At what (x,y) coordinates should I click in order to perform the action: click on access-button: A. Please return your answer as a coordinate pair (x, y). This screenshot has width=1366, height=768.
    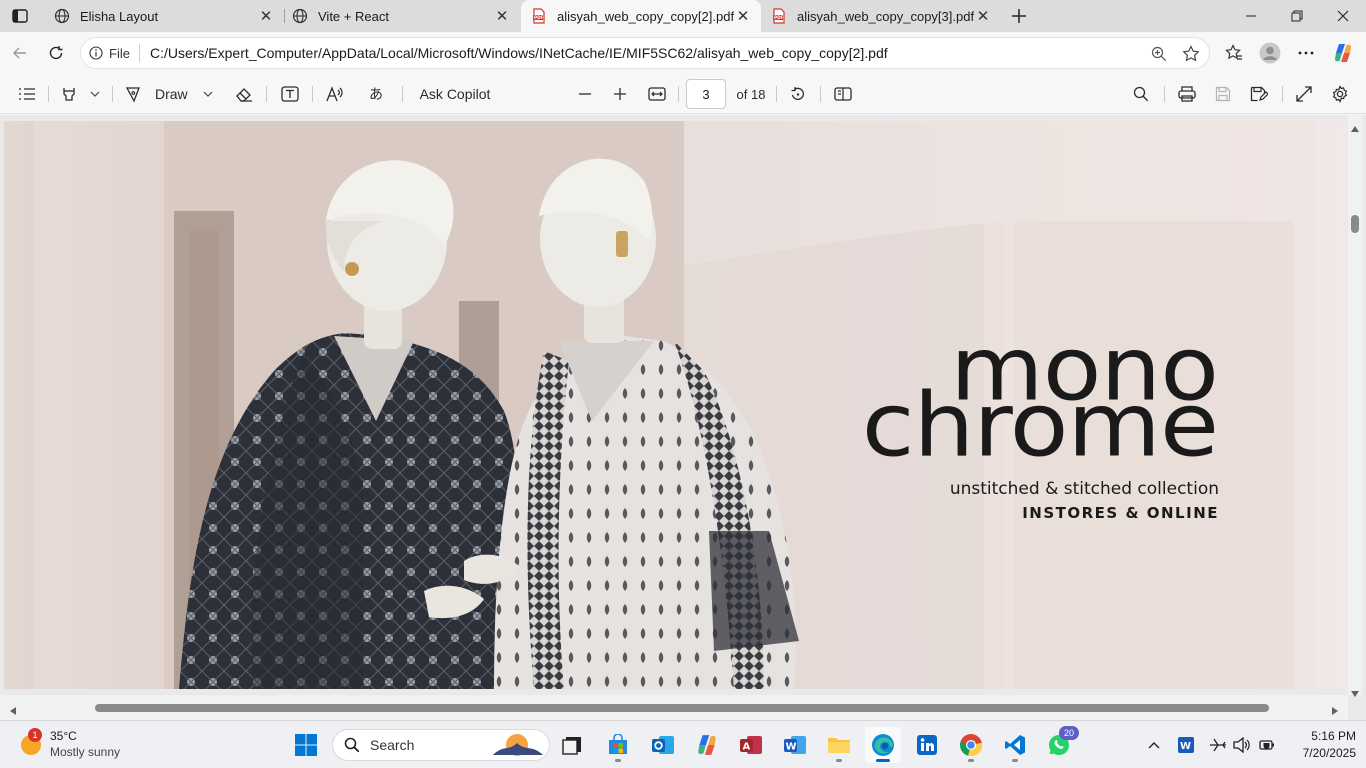
    Looking at the image, I should click on (751, 745).